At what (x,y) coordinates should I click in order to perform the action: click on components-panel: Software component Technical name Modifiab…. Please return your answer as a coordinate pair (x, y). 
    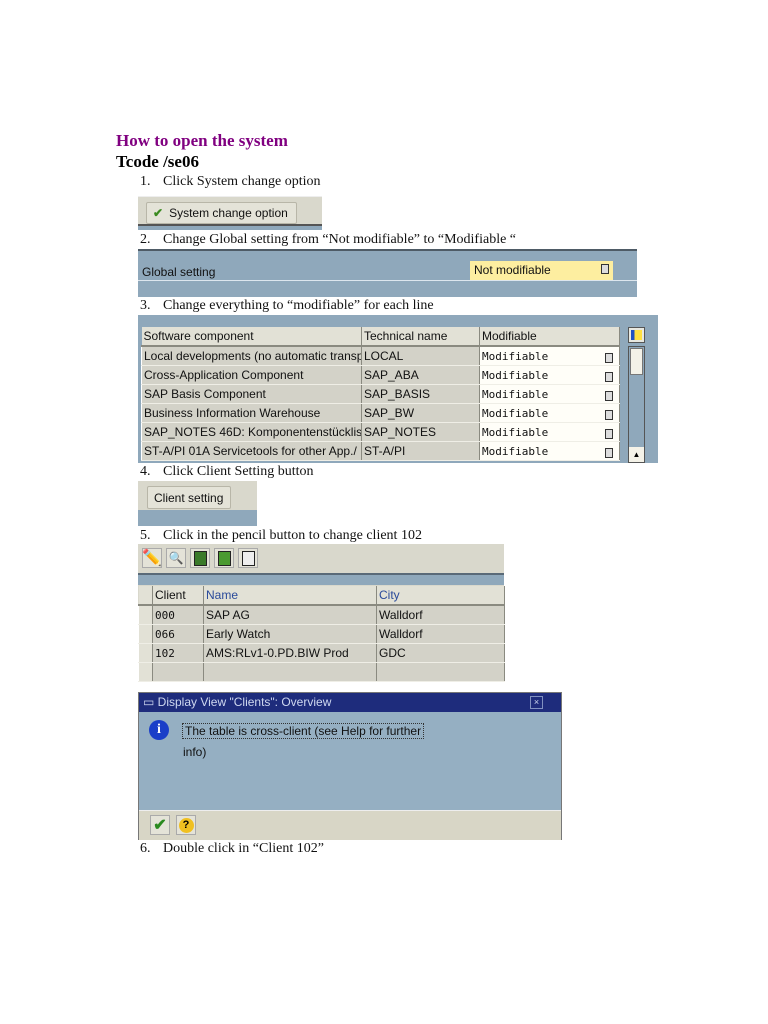
    Looking at the image, I should click on (398, 389).